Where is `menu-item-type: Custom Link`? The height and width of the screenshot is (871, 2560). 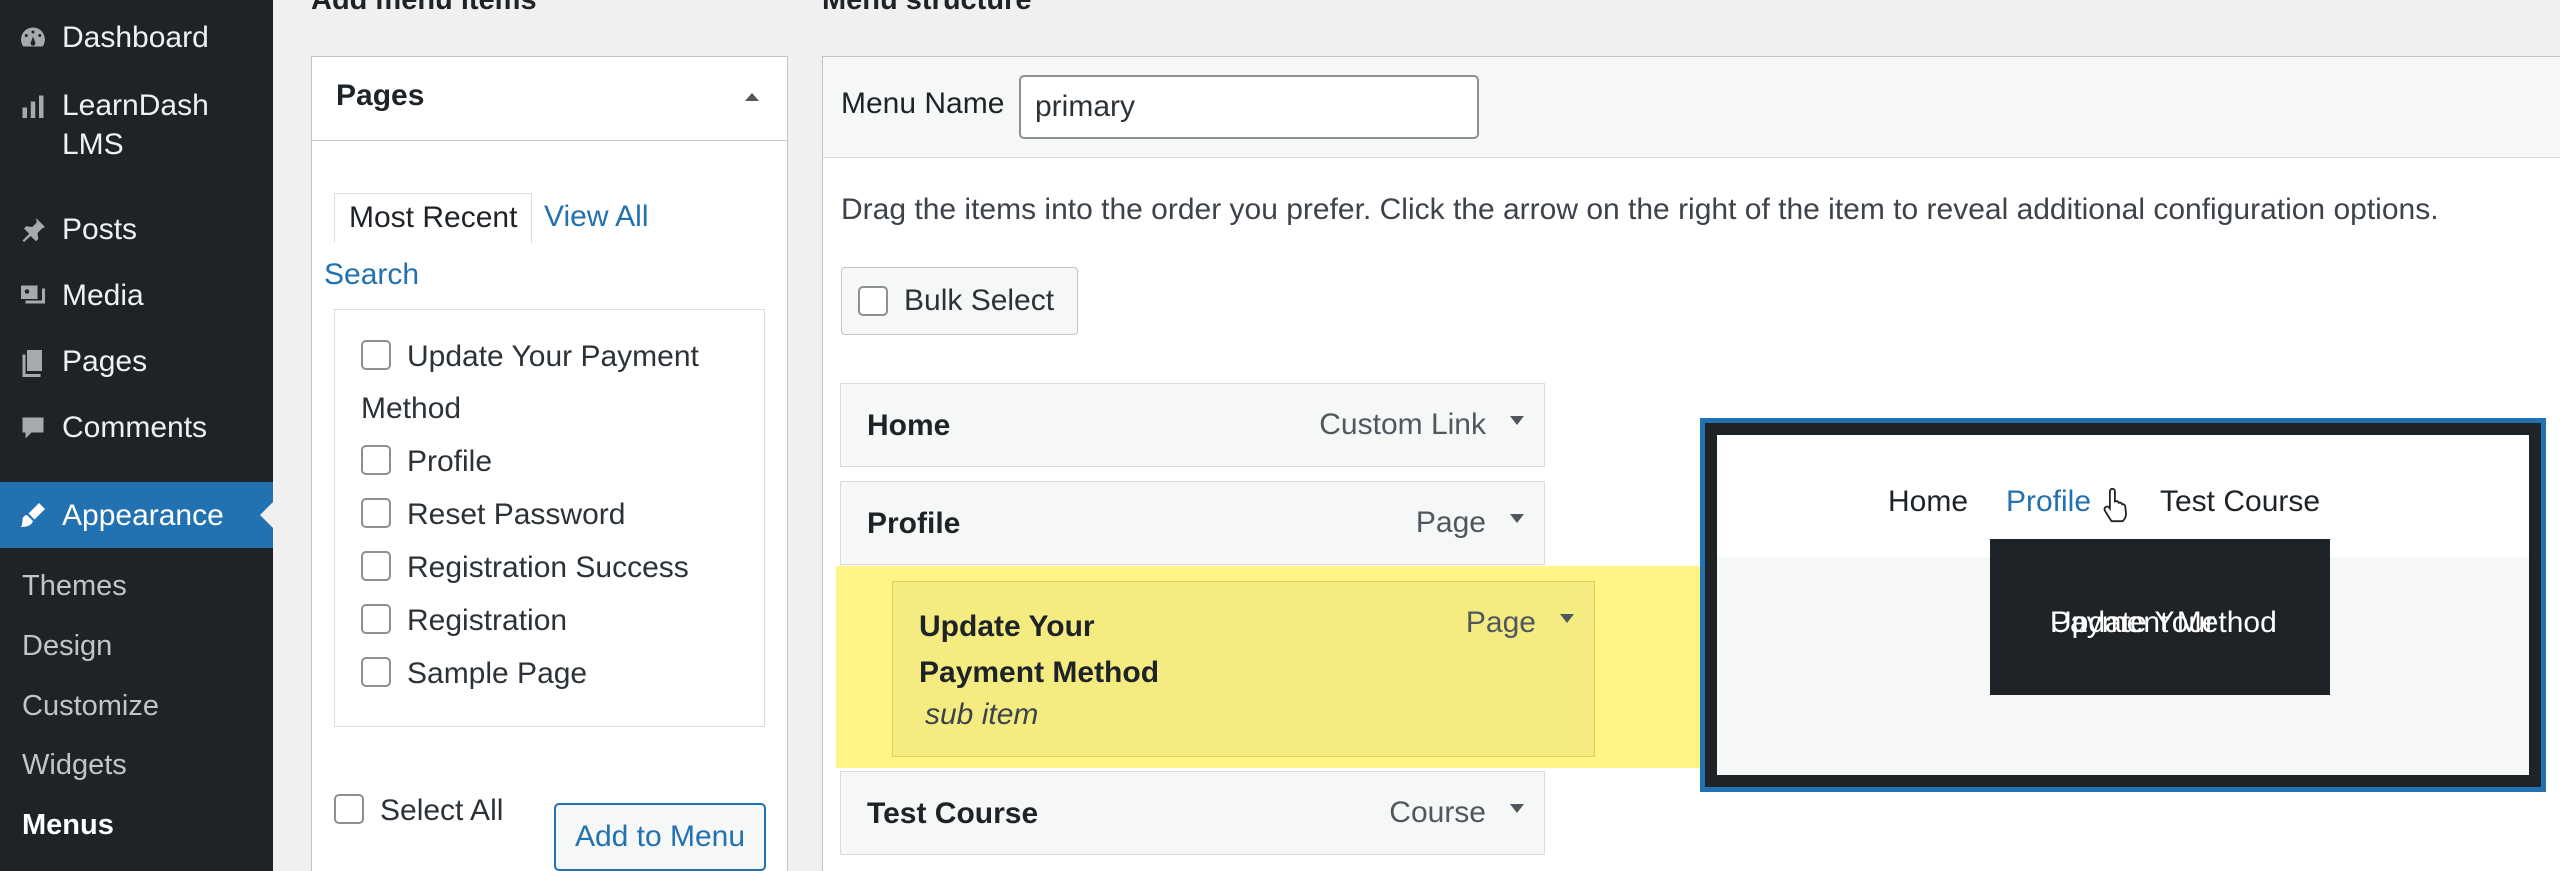
menu-item-type: Custom Link is located at coordinates (1402, 424).